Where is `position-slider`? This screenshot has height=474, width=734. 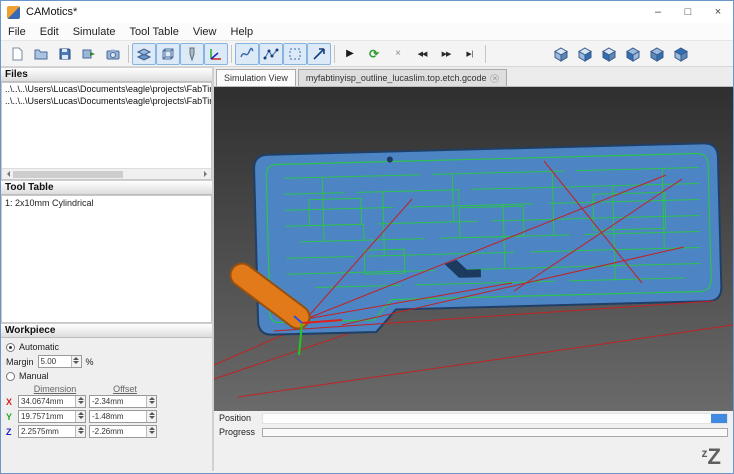
position-slider is located at coordinates (495, 418).